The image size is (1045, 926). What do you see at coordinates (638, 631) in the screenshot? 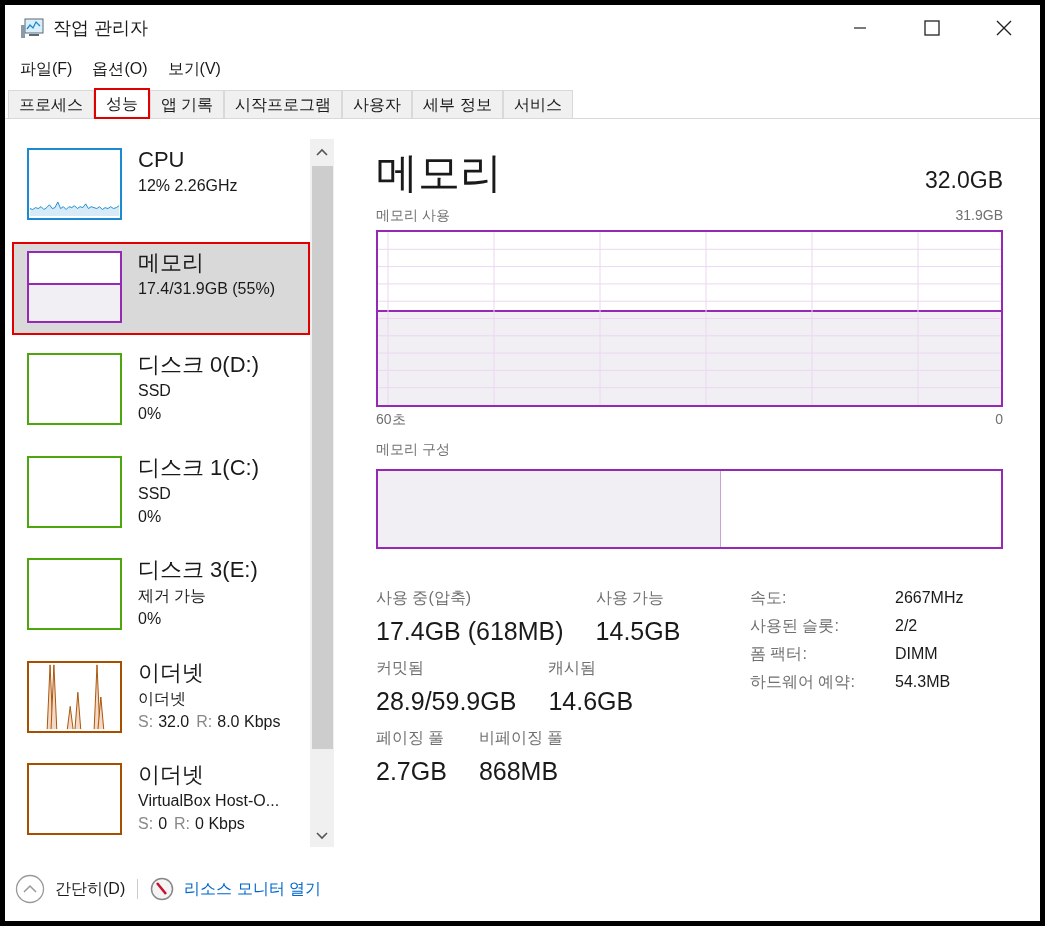
I see `stat-value: 14.5GB` at bounding box center [638, 631].